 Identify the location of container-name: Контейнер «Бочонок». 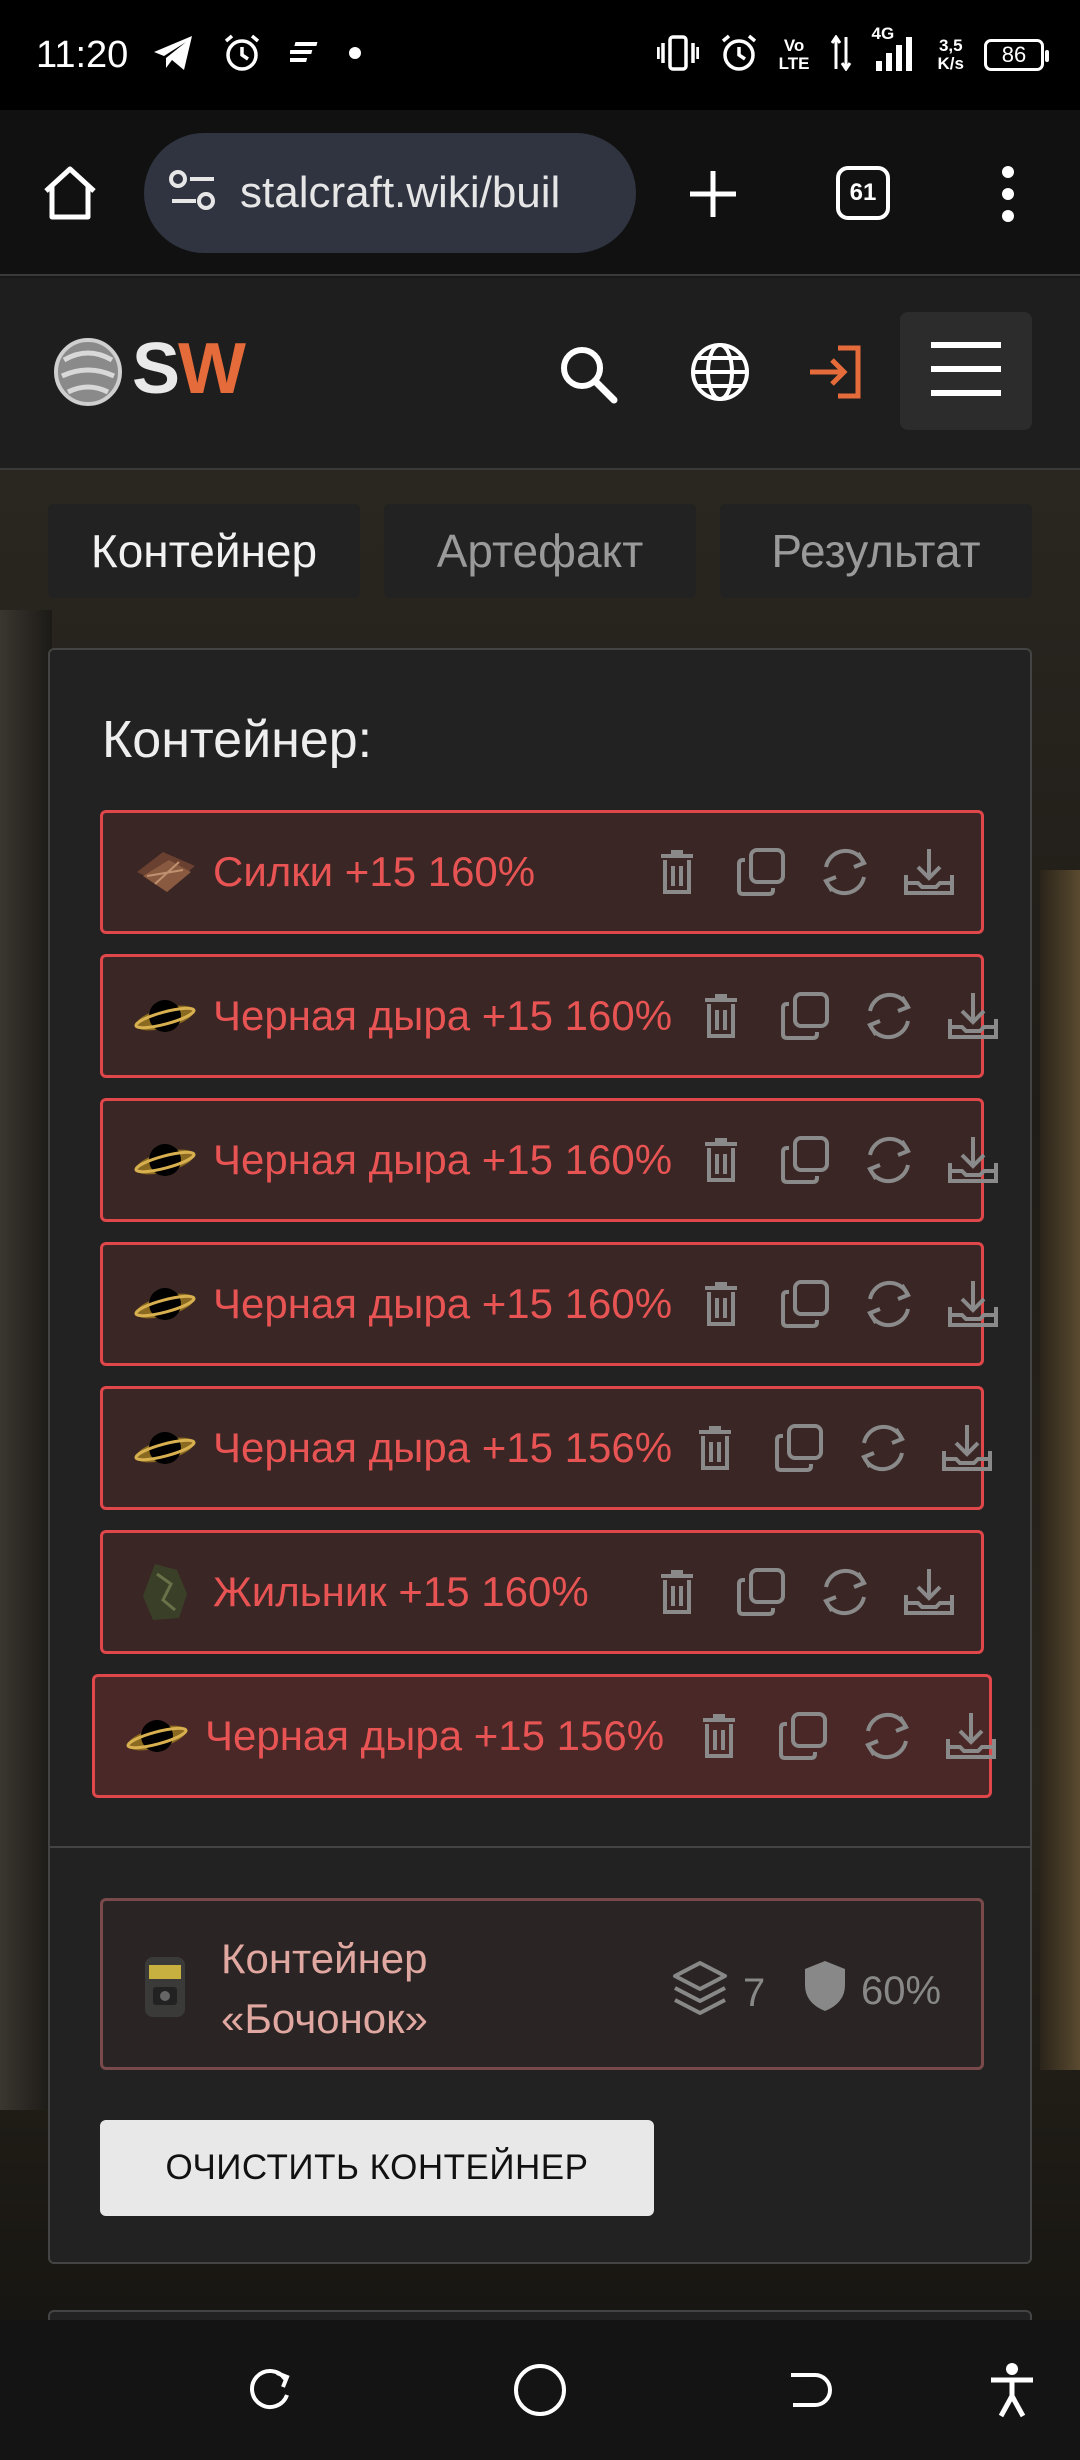
(324, 1988).